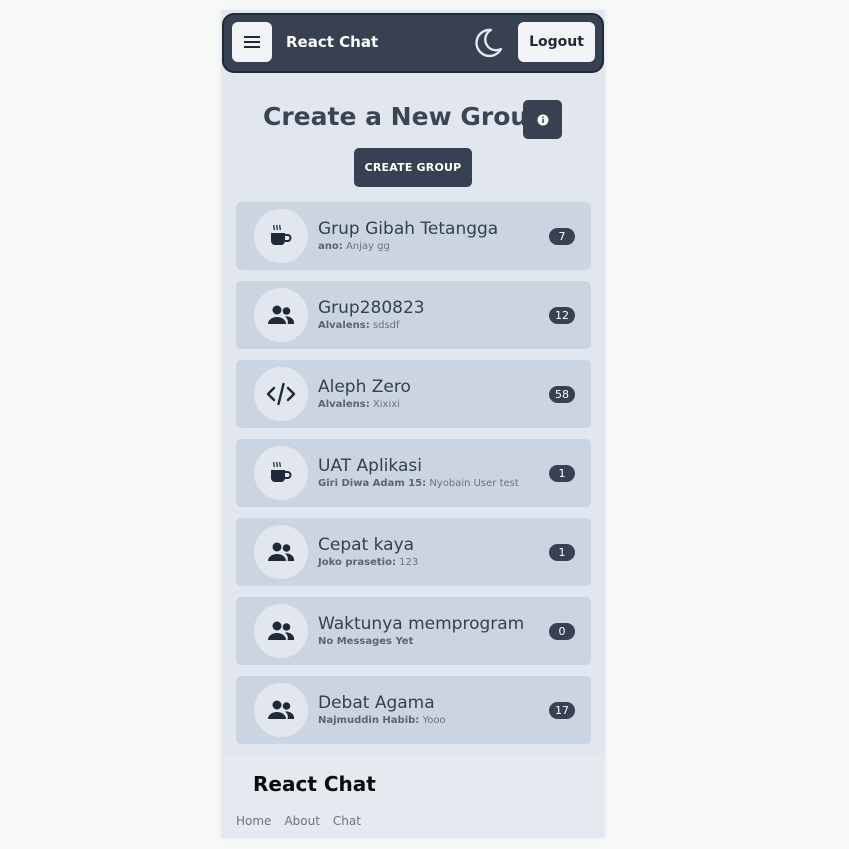  Describe the element at coordinates (301, 821) in the screenshot. I see `footer-link-about: About` at that location.